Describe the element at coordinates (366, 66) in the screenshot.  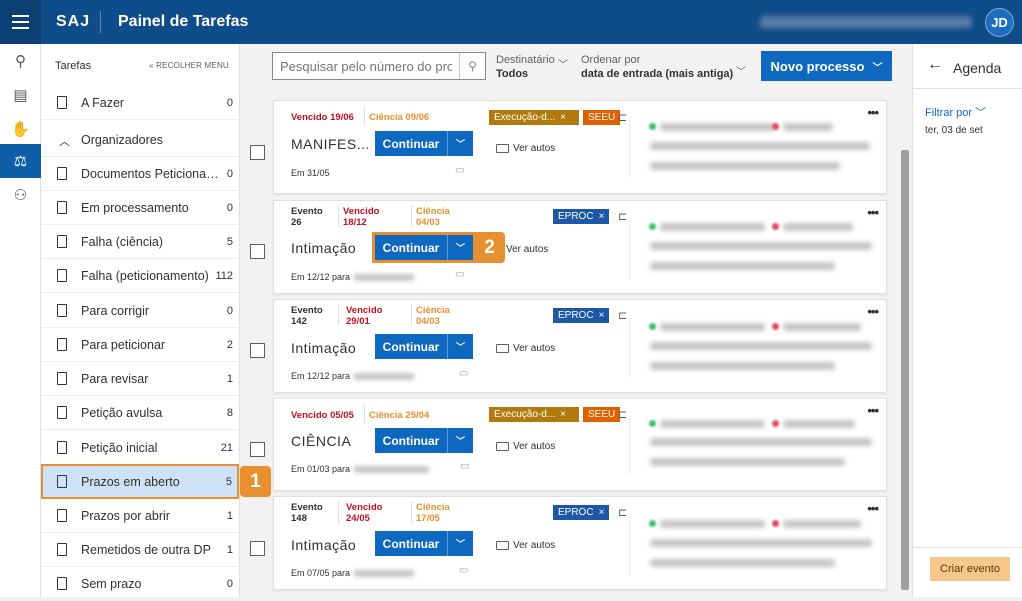
I see `search-input` at that location.